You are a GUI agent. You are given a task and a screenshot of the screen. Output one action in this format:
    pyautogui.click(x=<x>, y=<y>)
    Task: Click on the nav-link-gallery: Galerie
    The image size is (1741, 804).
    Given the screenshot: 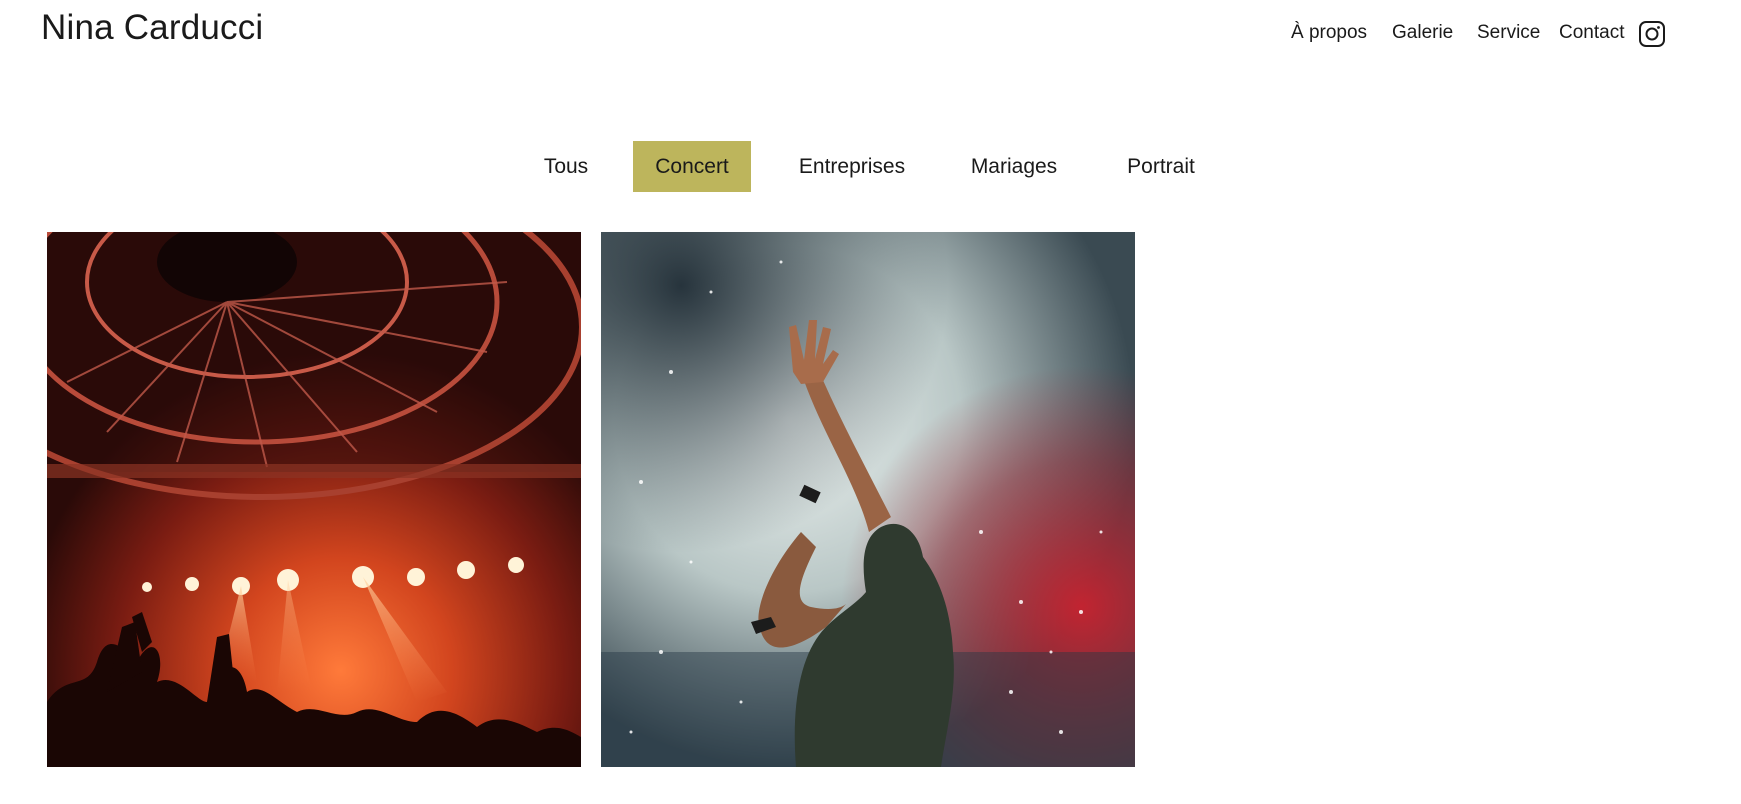 What is the action you would take?
    pyautogui.click(x=1422, y=33)
    